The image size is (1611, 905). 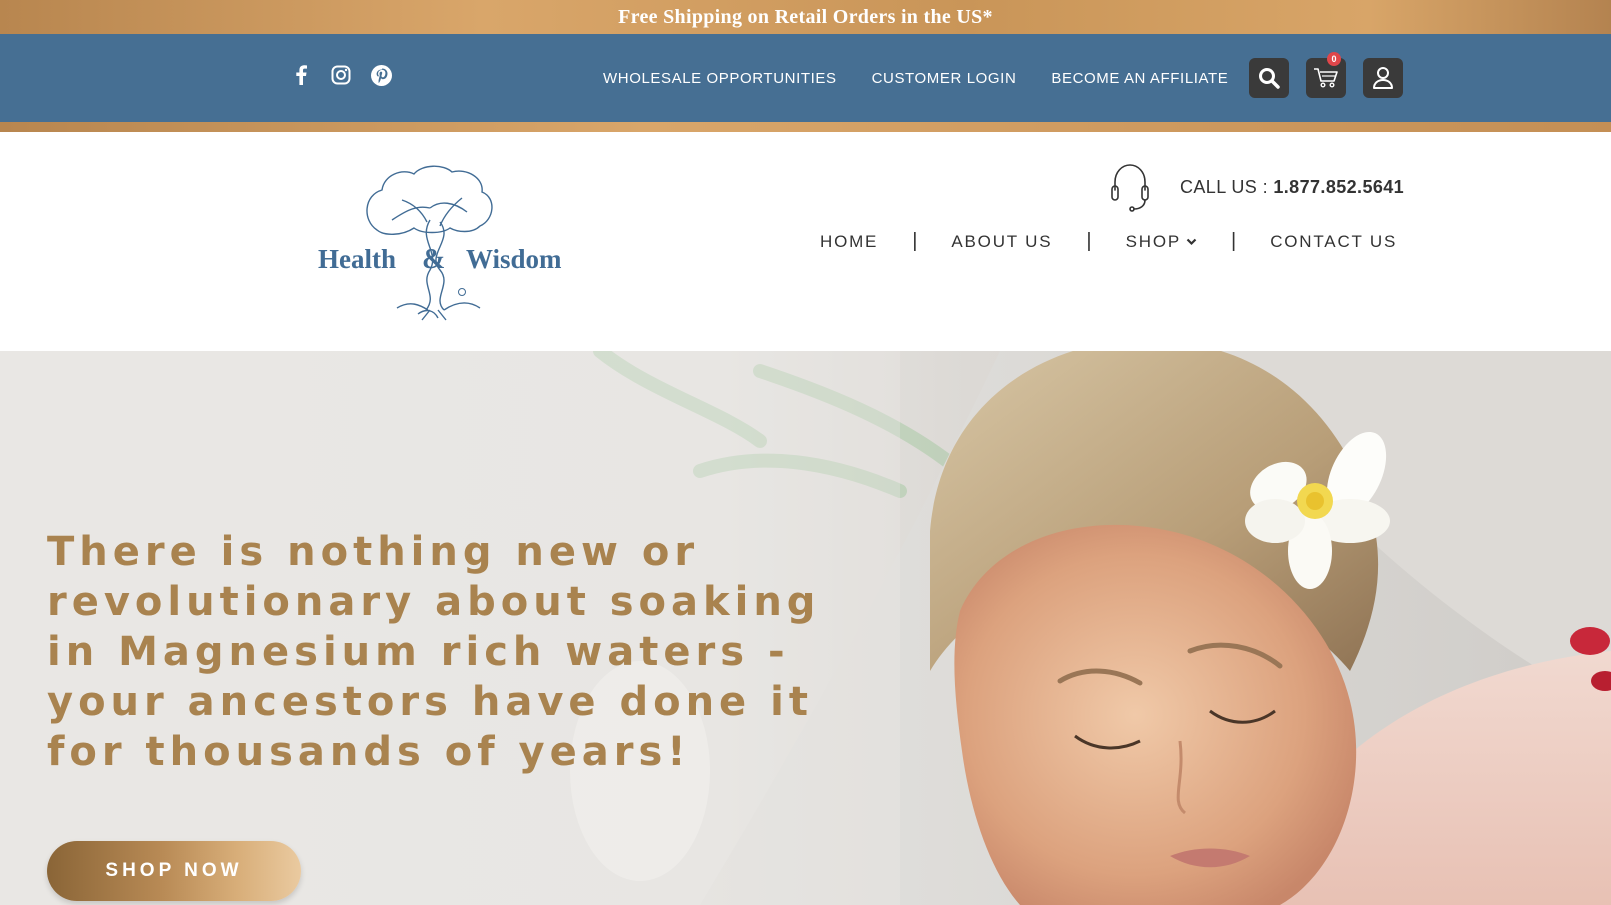 I want to click on user-icon, so click(x=1383, y=78).